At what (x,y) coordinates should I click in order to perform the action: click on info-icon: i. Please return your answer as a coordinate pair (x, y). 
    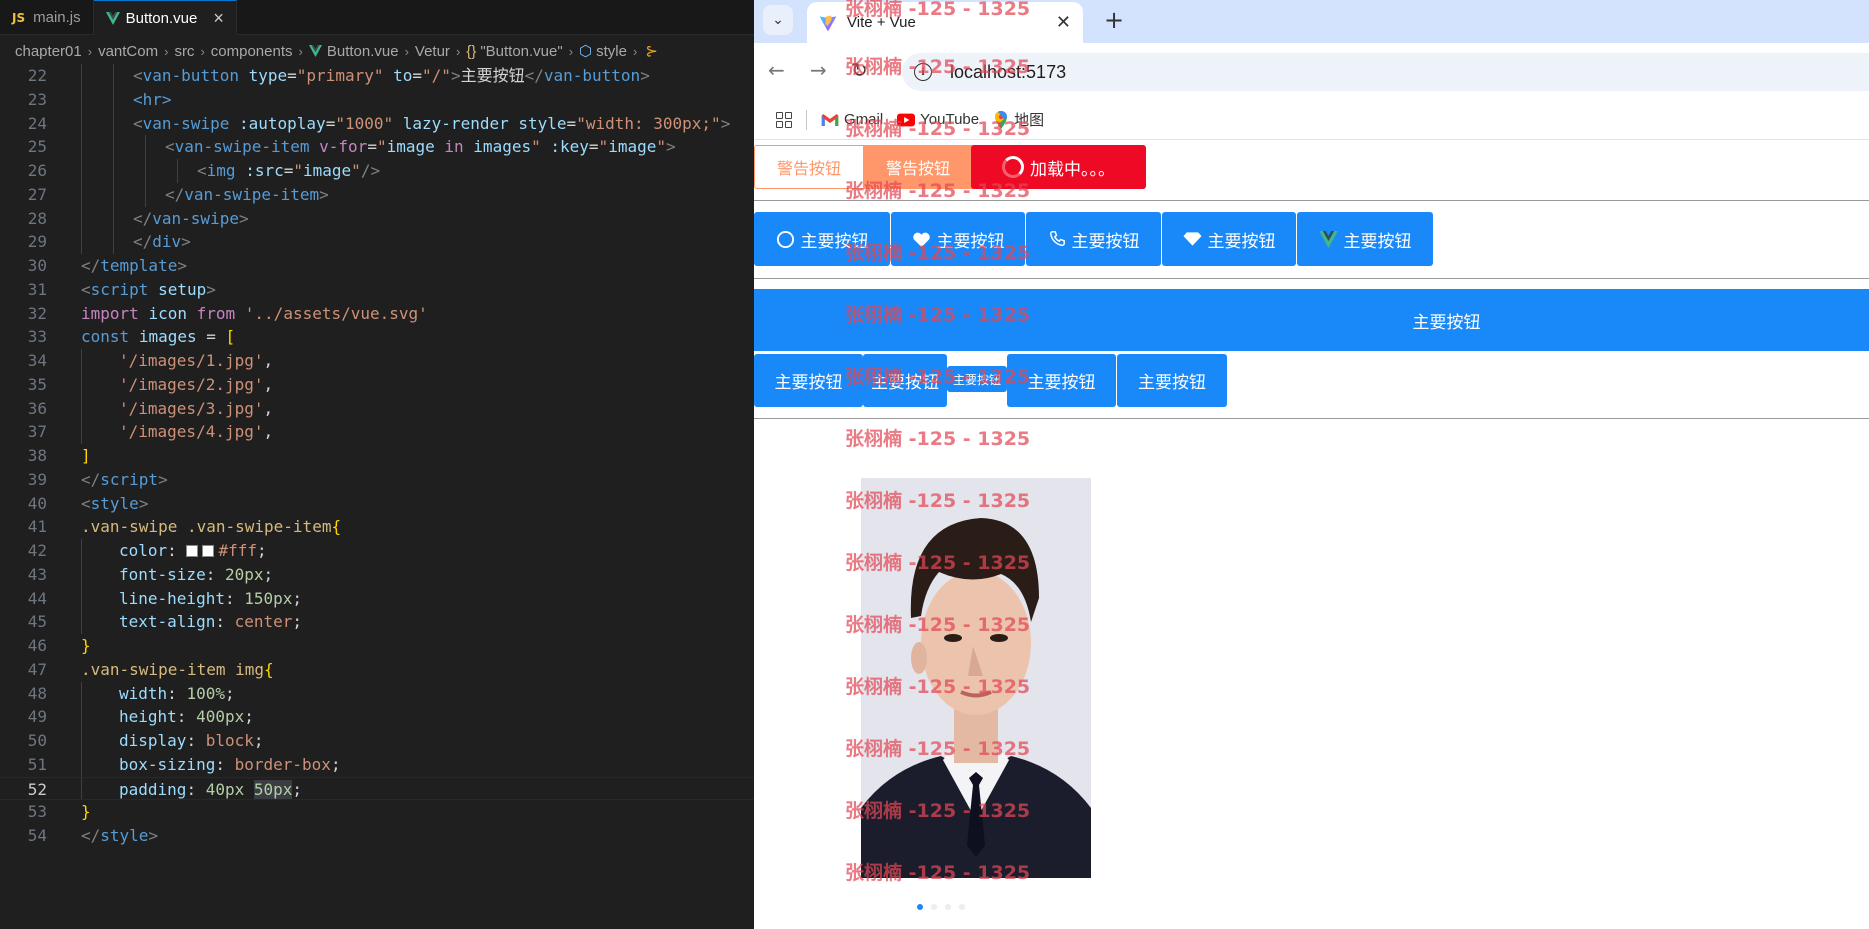
    Looking at the image, I should click on (923, 72).